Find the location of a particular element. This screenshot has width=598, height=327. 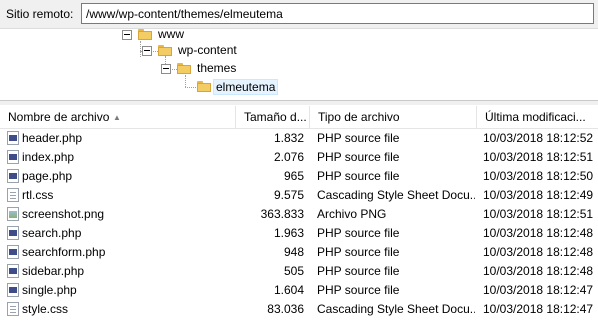

file-type: Archivo PNG is located at coordinates (352, 214).